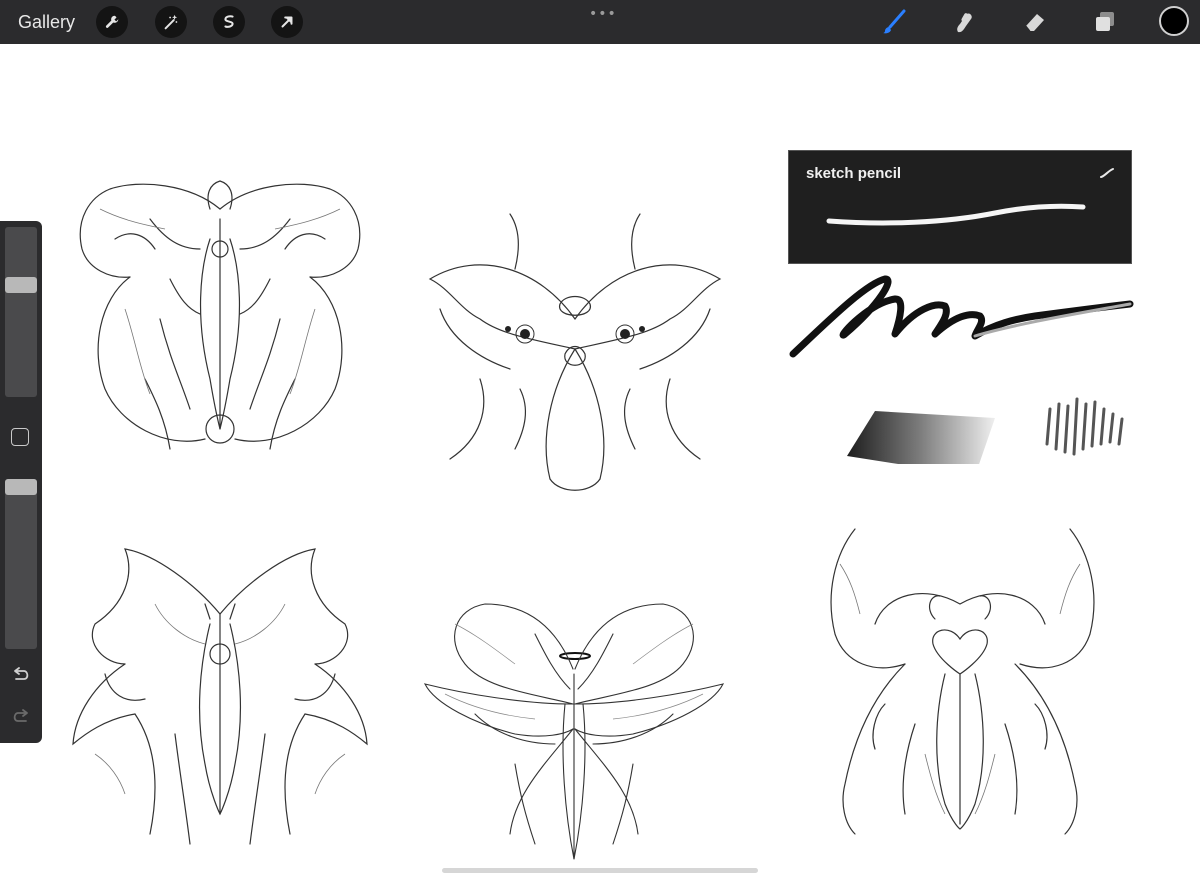 The image size is (1200, 873). What do you see at coordinates (220, 696) in the screenshot?
I see `horned-ornament-sketch` at bounding box center [220, 696].